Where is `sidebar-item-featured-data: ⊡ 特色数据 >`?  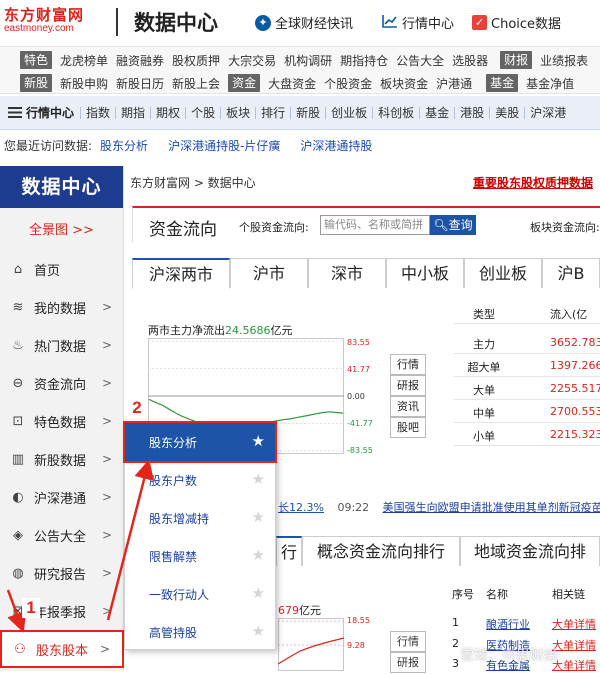 sidebar-item-featured-data: ⊡ 特色数据 > is located at coordinates (62, 421).